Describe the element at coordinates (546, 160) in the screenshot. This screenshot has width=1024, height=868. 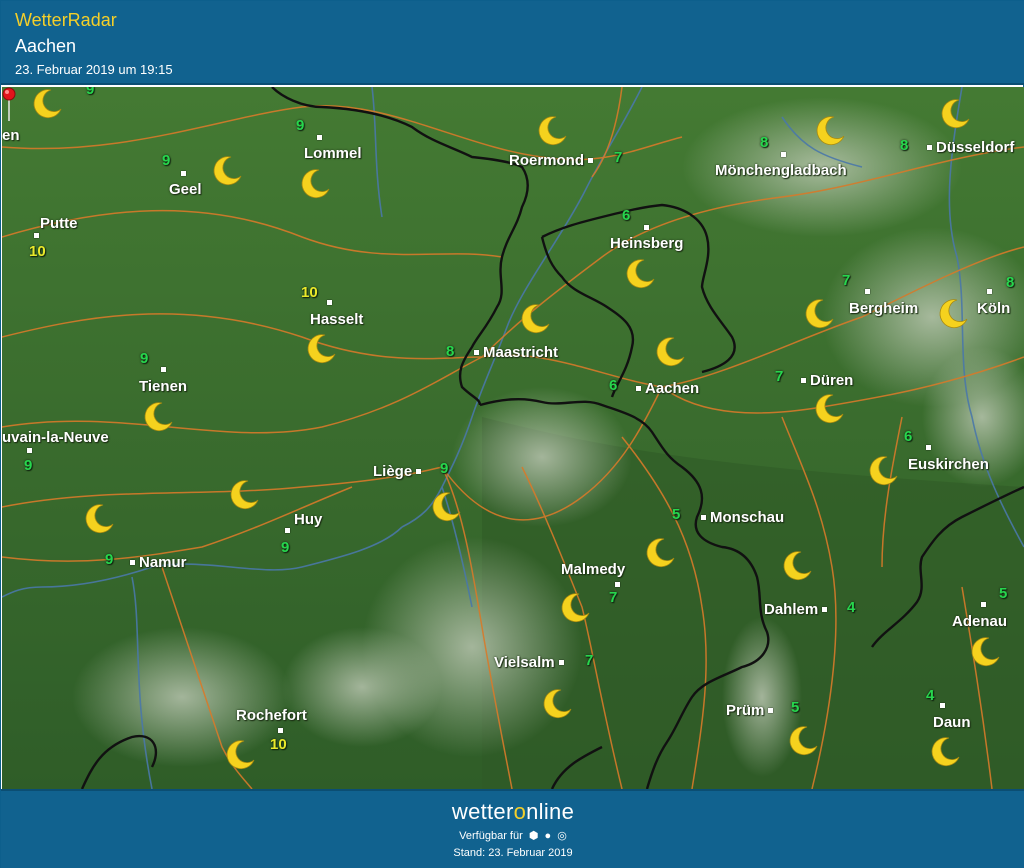
I see `place-label: Roermond` at that location.